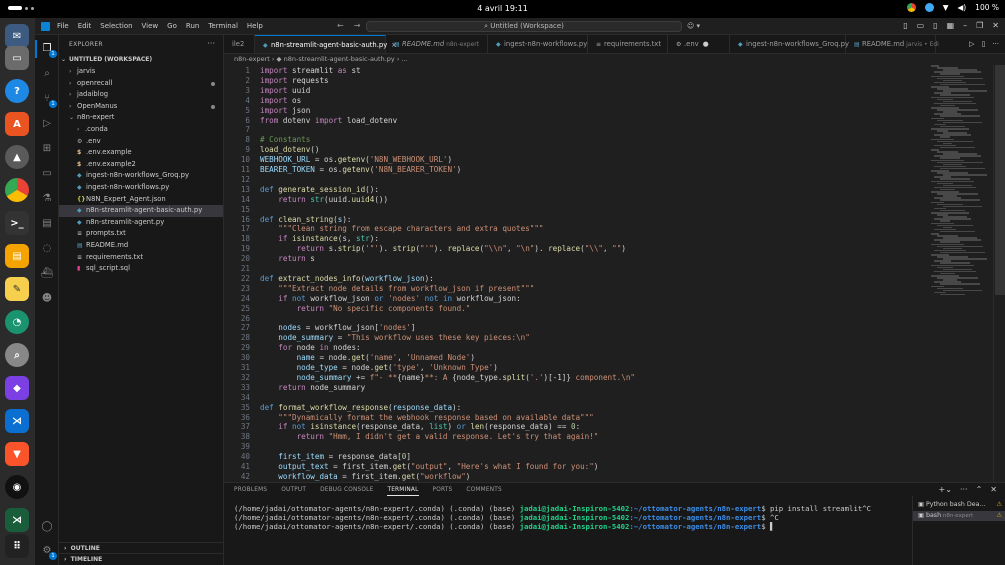  What do you see at coordinates (326, 44) in the screenshot?
I see `editor-tab: ◆ n8n-streamlit-agent-basic-auth.py ×` at bounding box center [326, 44].